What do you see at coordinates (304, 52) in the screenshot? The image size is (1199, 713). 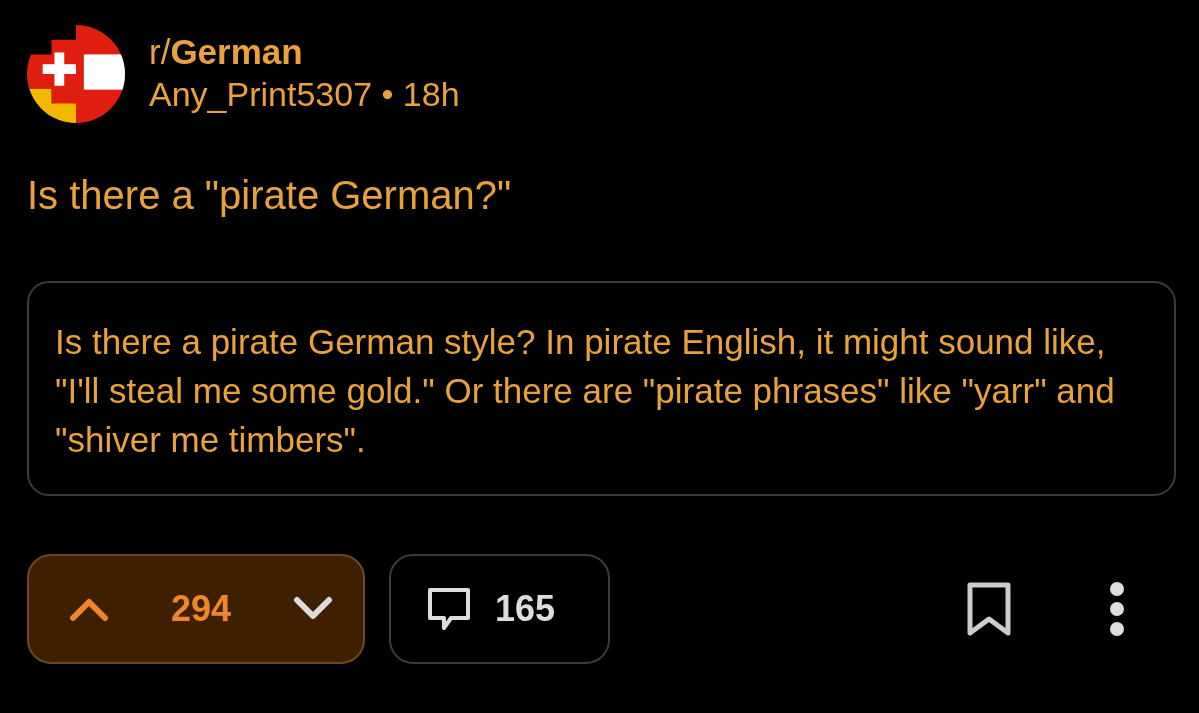 I see `subreddit-name: r/German` at bounding box center [304, 52].